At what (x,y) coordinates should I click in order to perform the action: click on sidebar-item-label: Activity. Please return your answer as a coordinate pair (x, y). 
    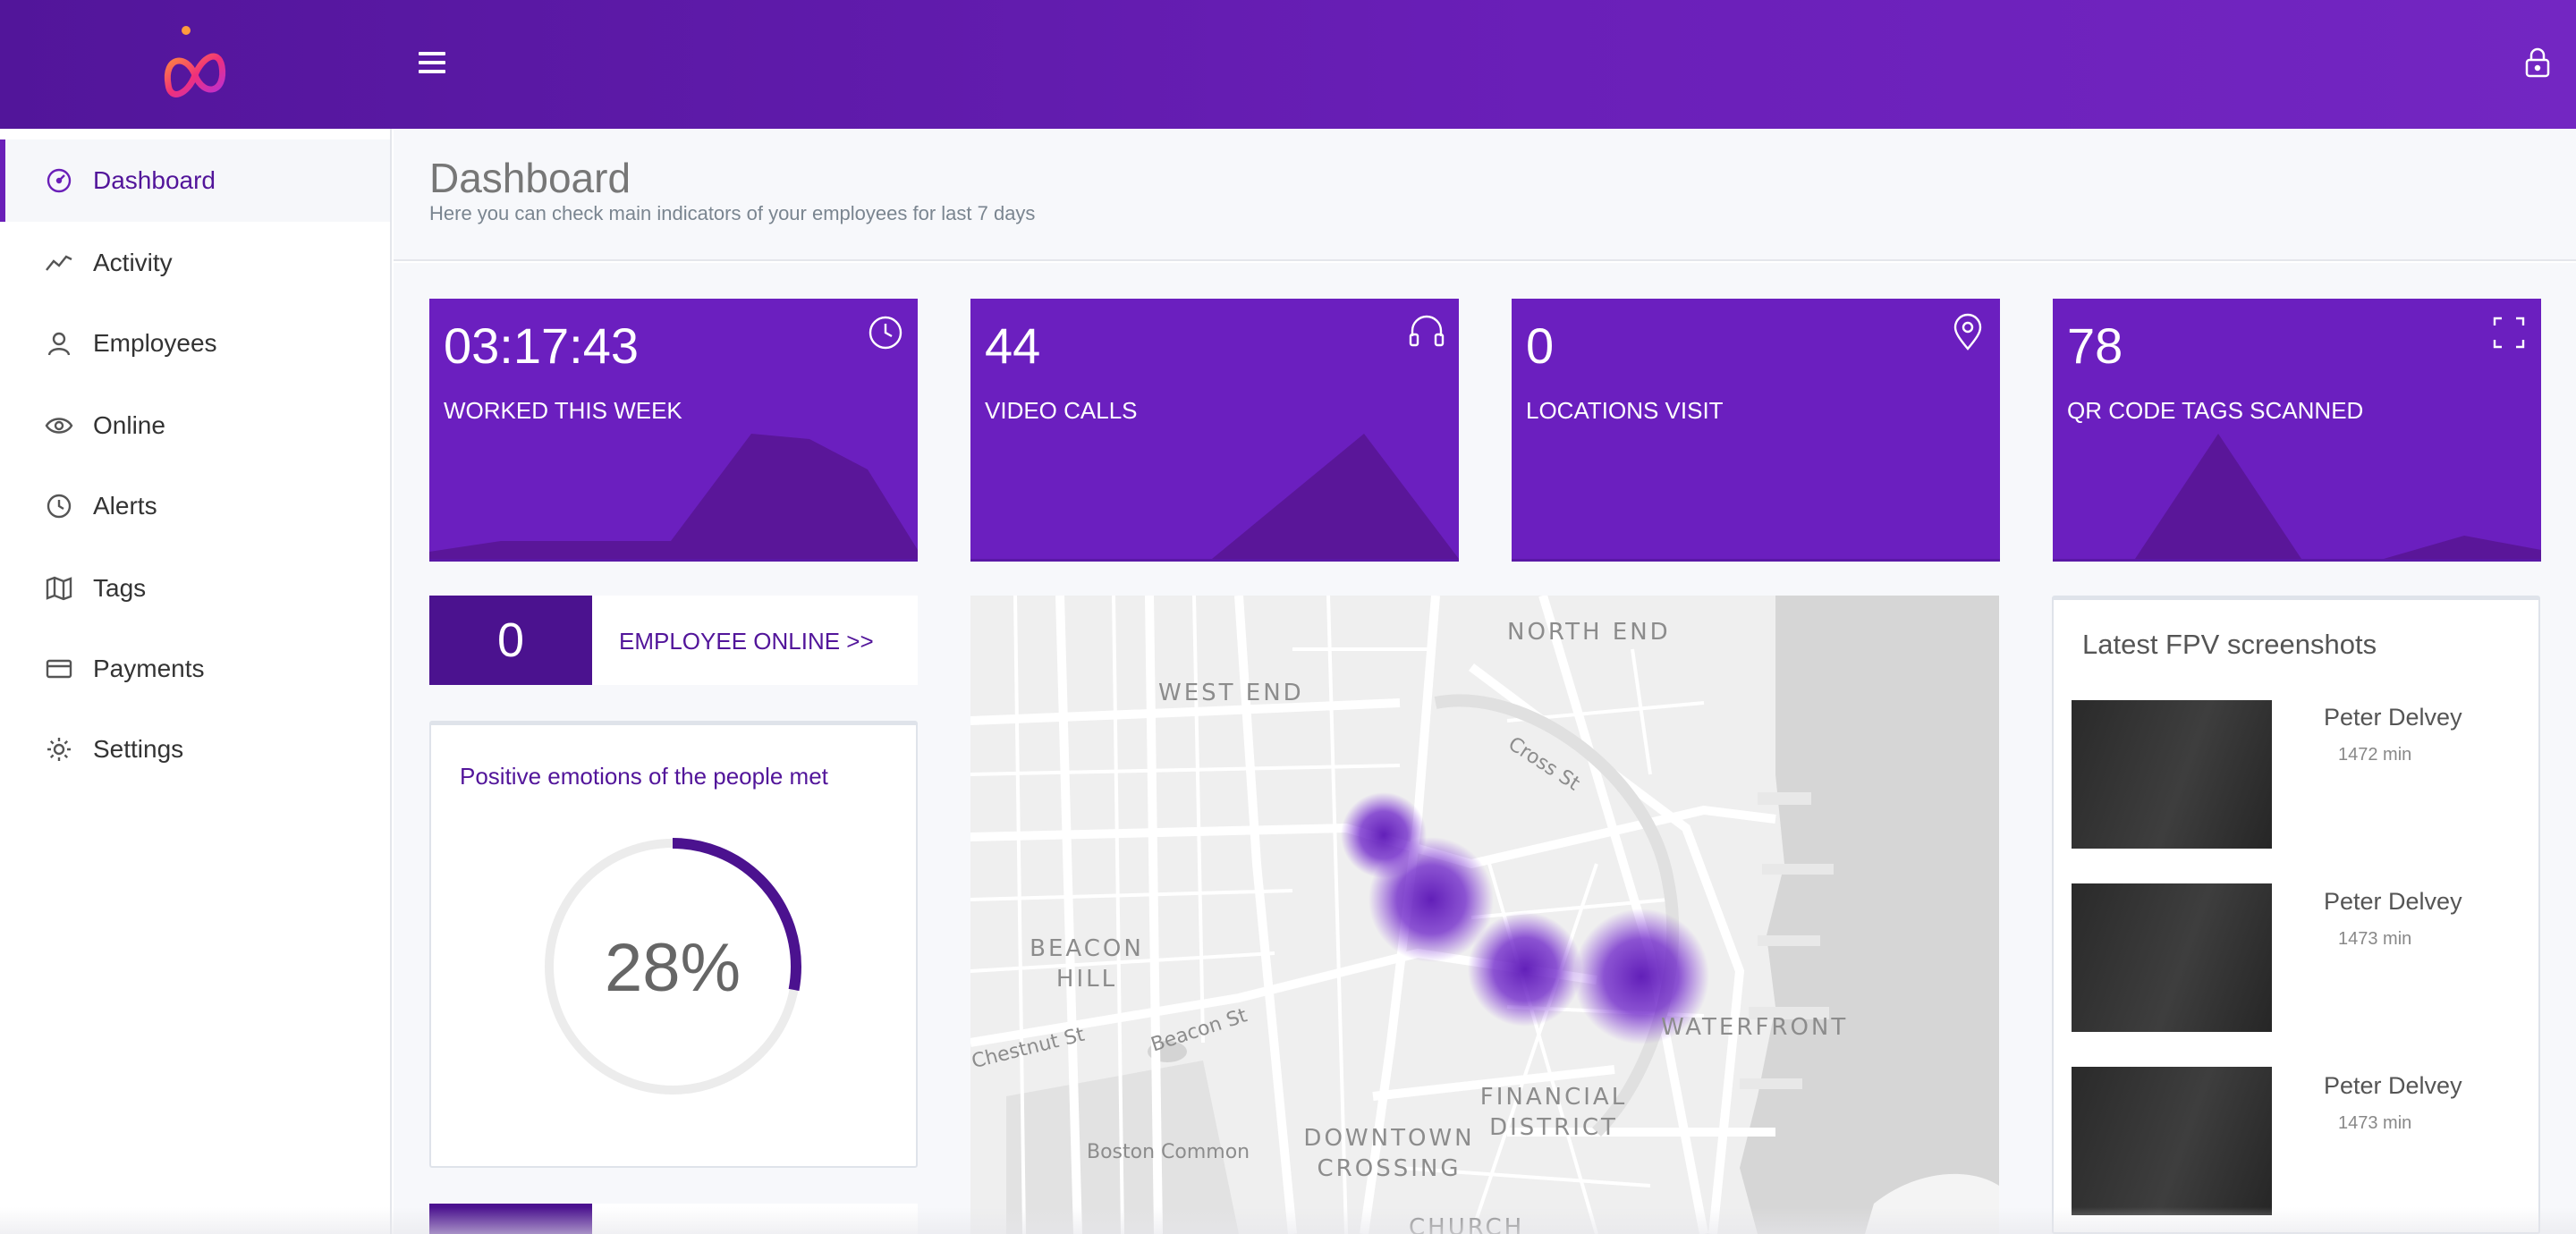
    Looking at the image, I should click on (133, 262).